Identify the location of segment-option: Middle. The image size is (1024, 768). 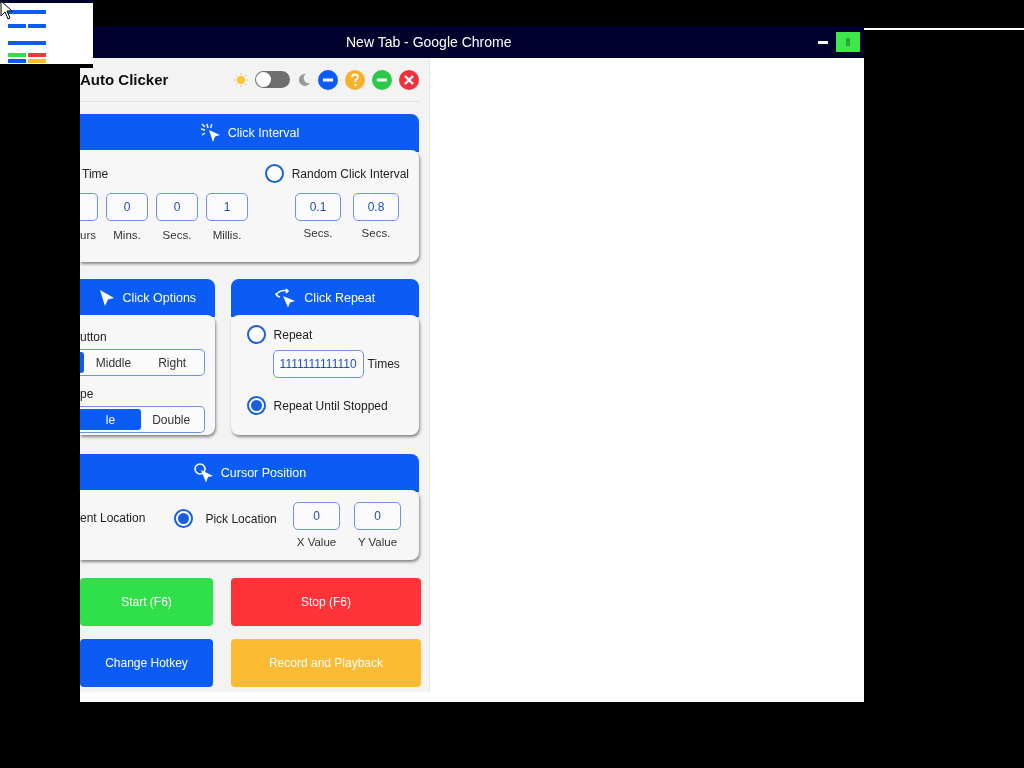
(113, 362).